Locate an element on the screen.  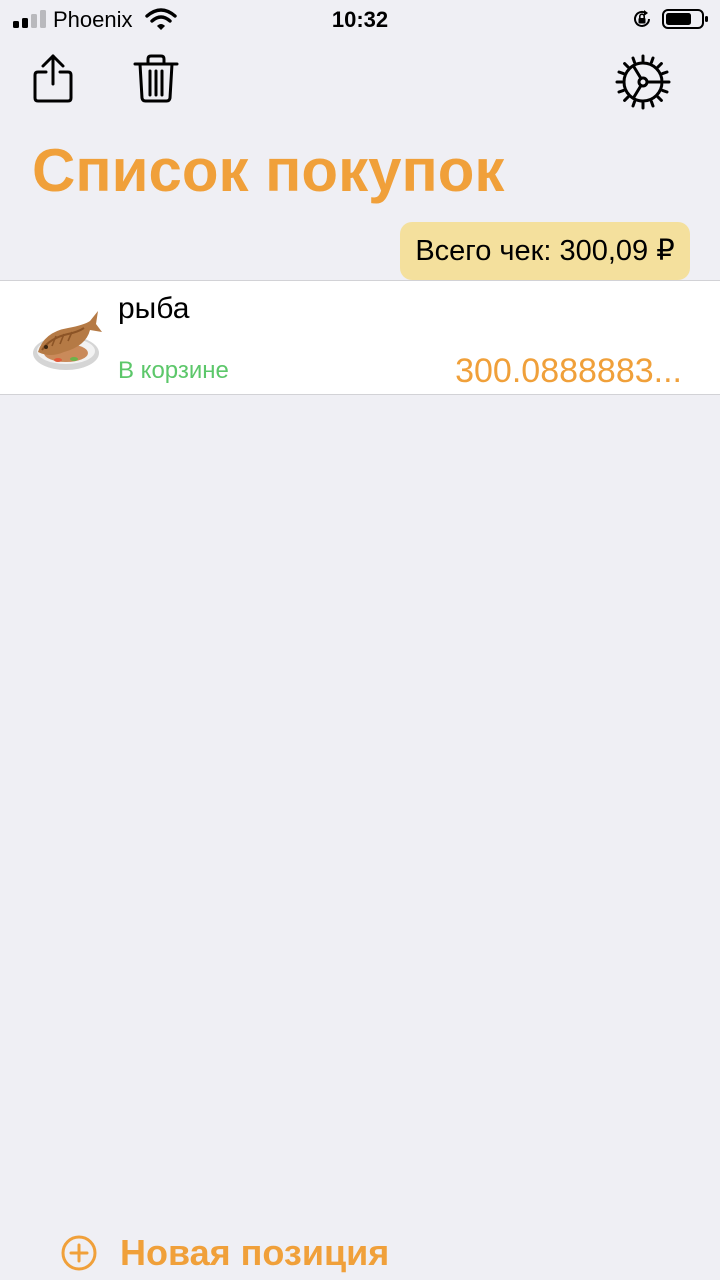
settings-gear-icon is located at coordinates (643, 82).